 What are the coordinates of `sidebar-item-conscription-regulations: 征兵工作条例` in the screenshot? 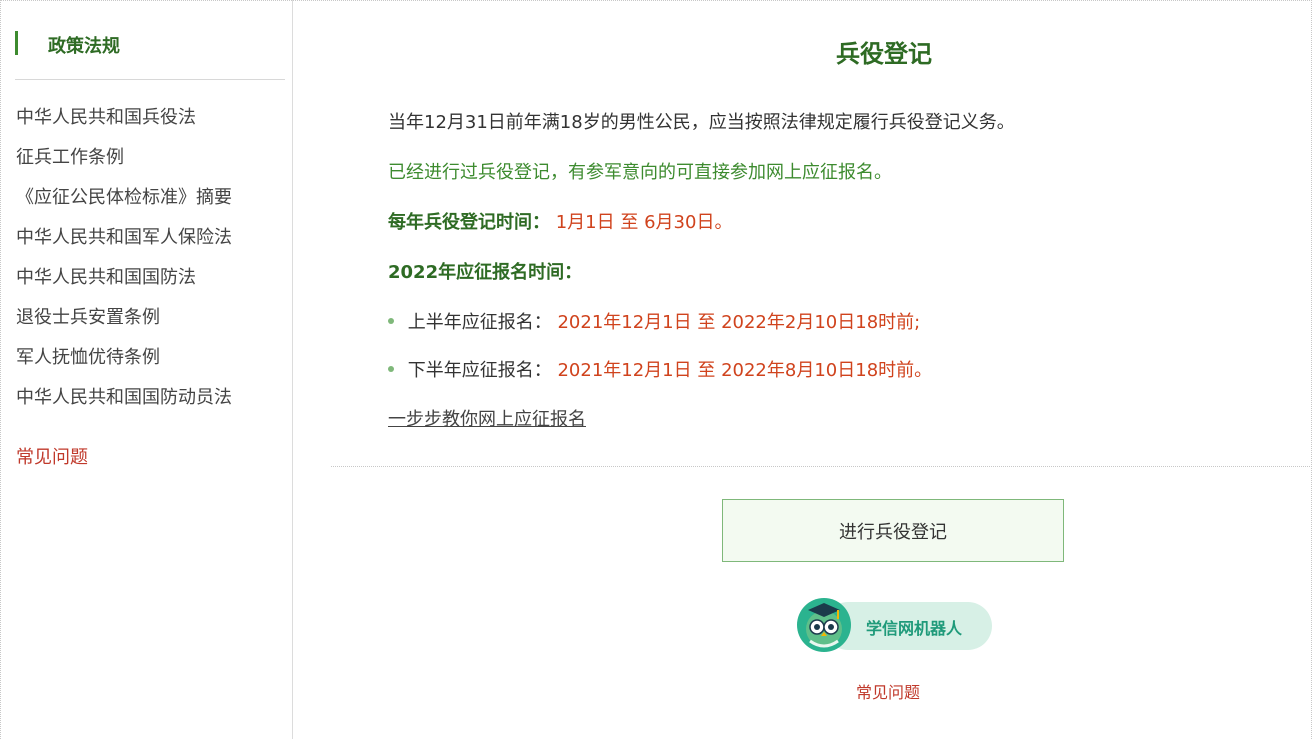 It's located at (124, 166).